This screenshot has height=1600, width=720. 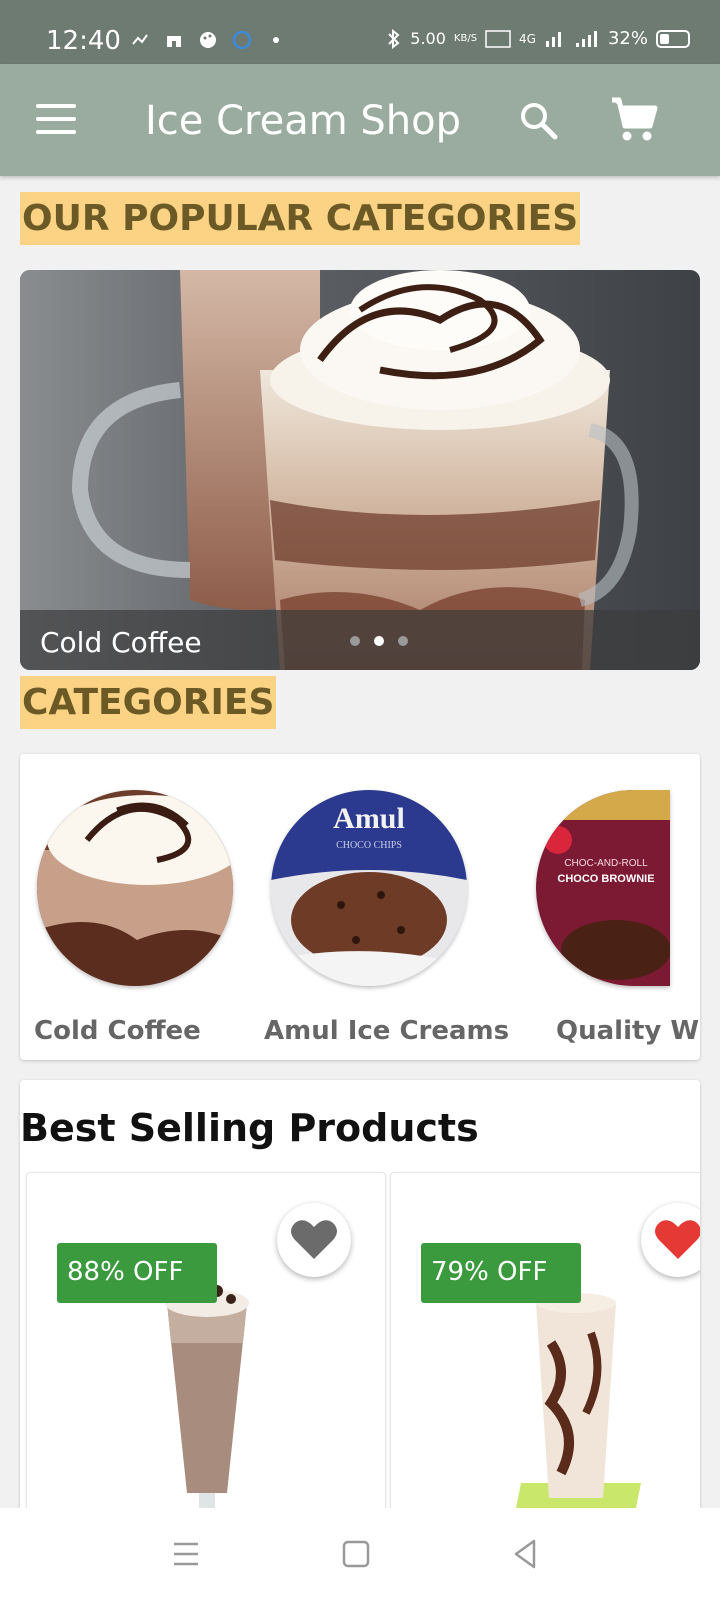 What do you see at coordinates (56, 119) in the screenshot?
I see `hamburger-menu-icon` at bounding box center [56, 119].